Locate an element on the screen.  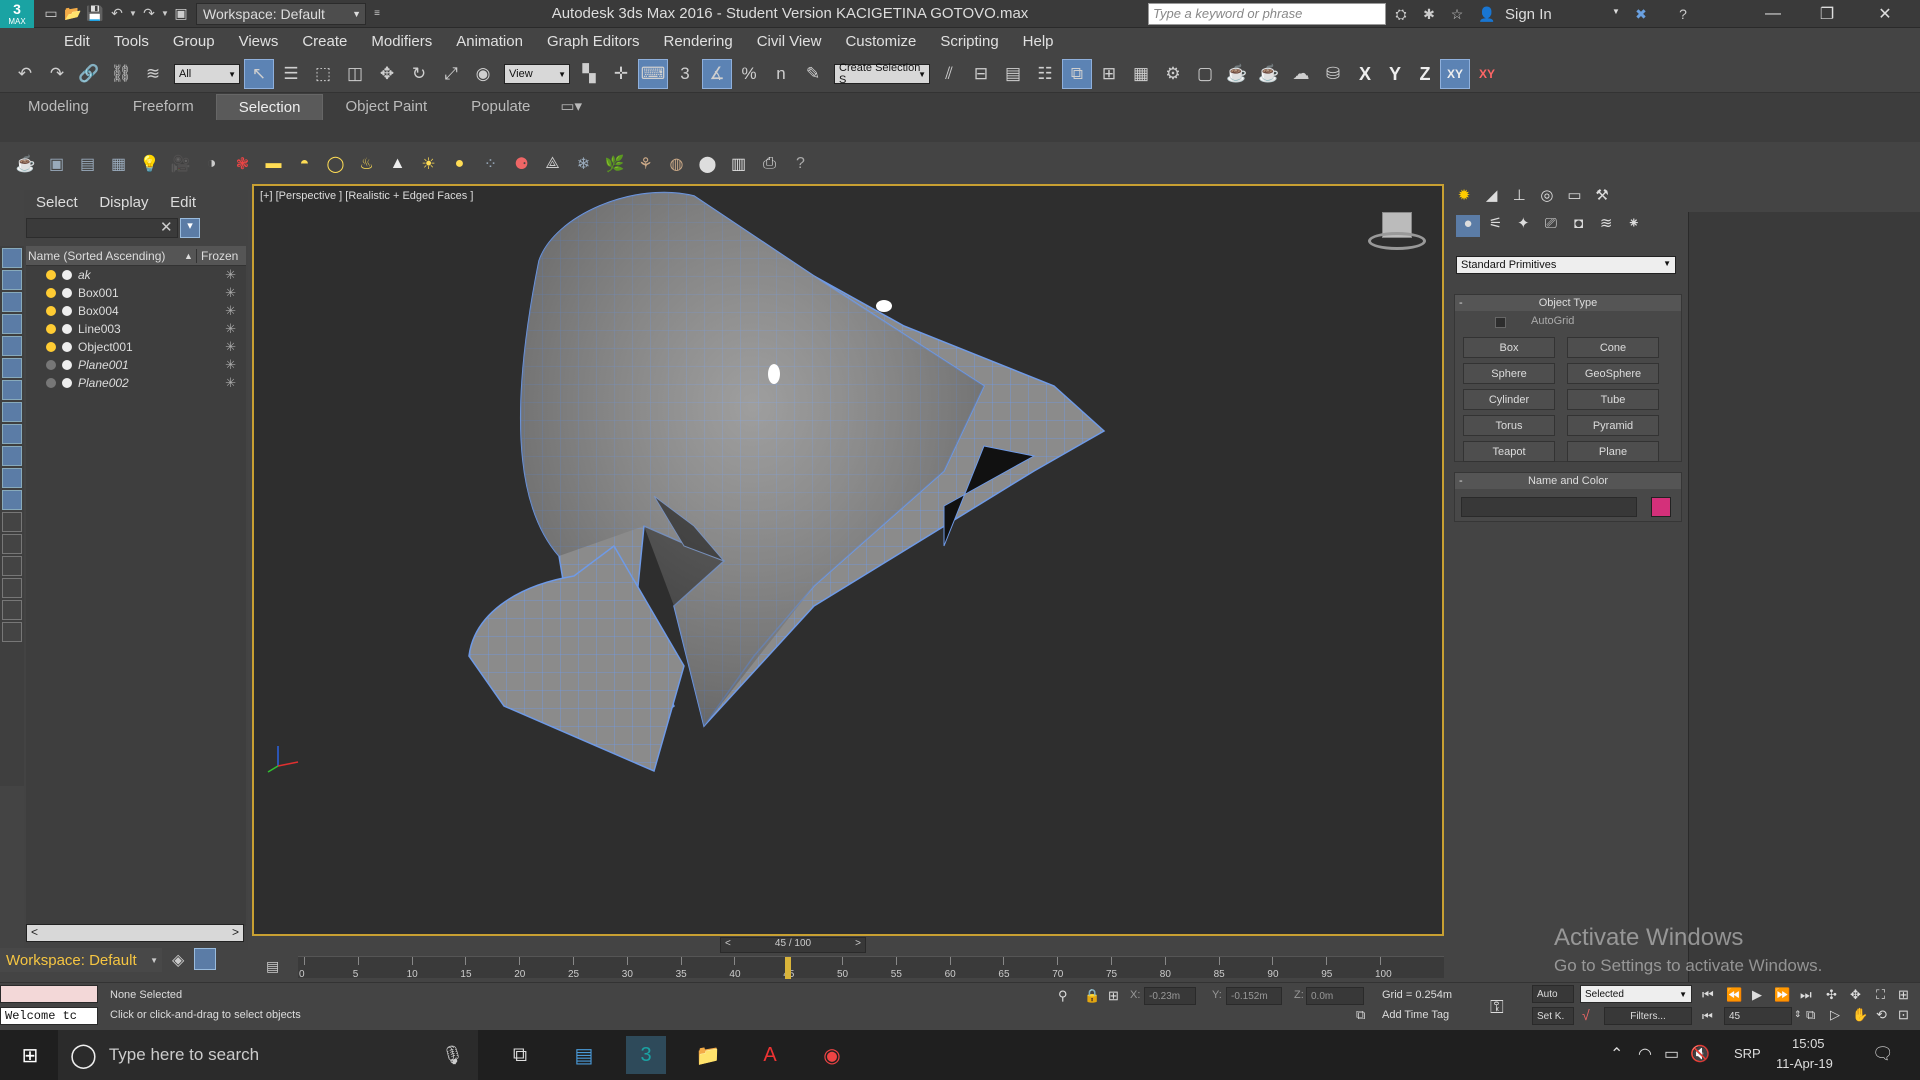
key-icon: ⚿ is located at coordinates (1497, 1007).